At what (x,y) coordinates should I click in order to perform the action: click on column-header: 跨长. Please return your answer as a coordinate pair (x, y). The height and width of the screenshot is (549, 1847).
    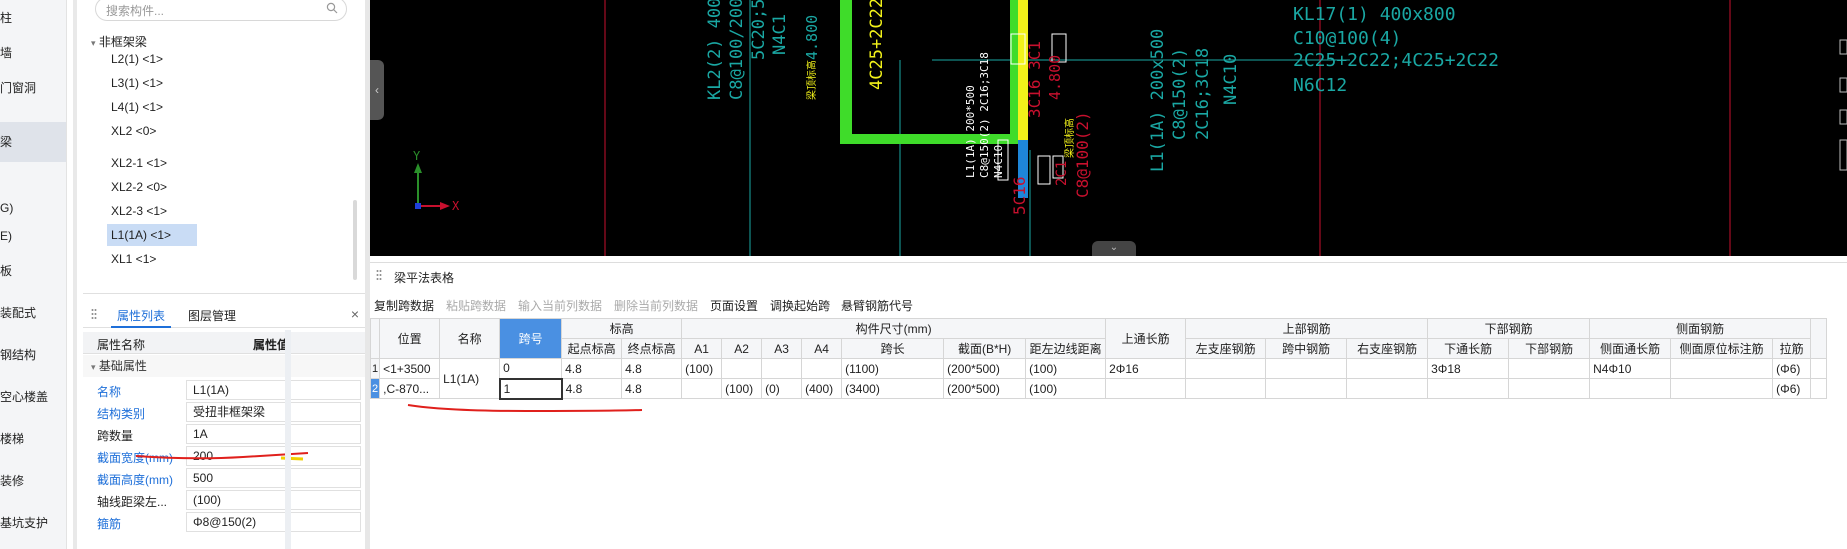
    Looking at the image, I should click on (893, 348).